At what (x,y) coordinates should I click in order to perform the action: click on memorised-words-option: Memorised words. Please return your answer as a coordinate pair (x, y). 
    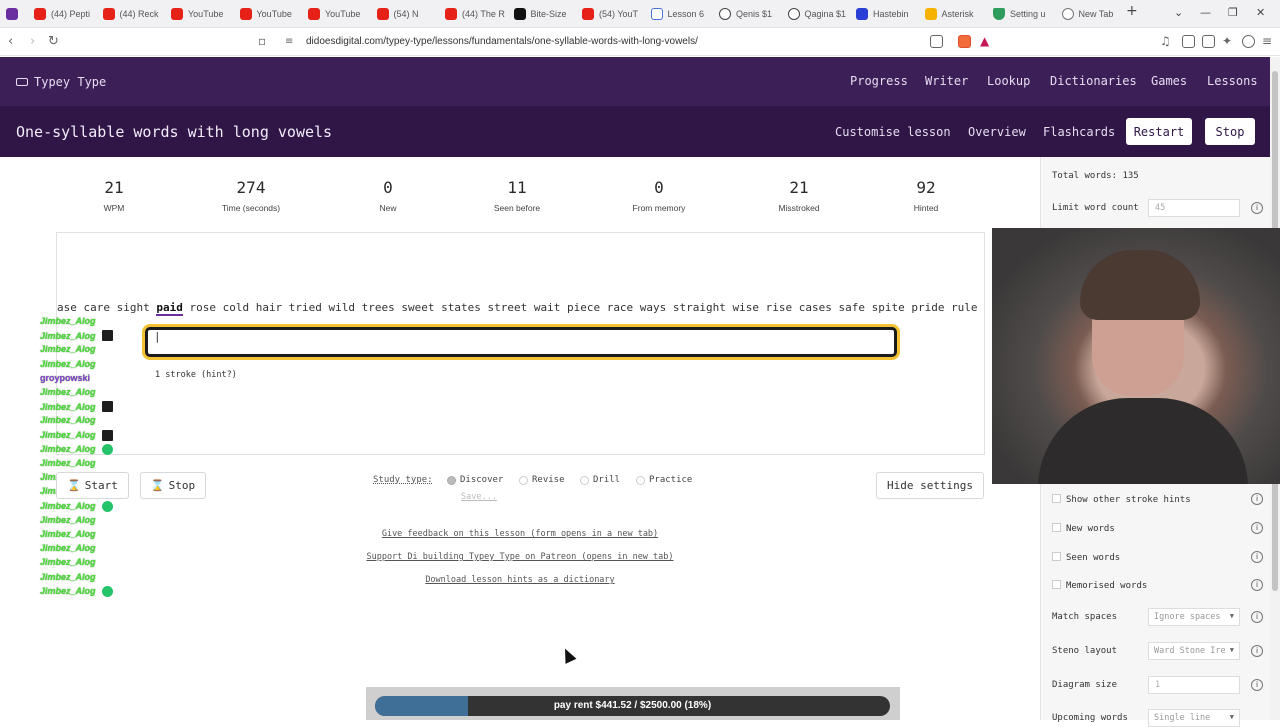
    Looking at the image, I should click on (1099, 585).